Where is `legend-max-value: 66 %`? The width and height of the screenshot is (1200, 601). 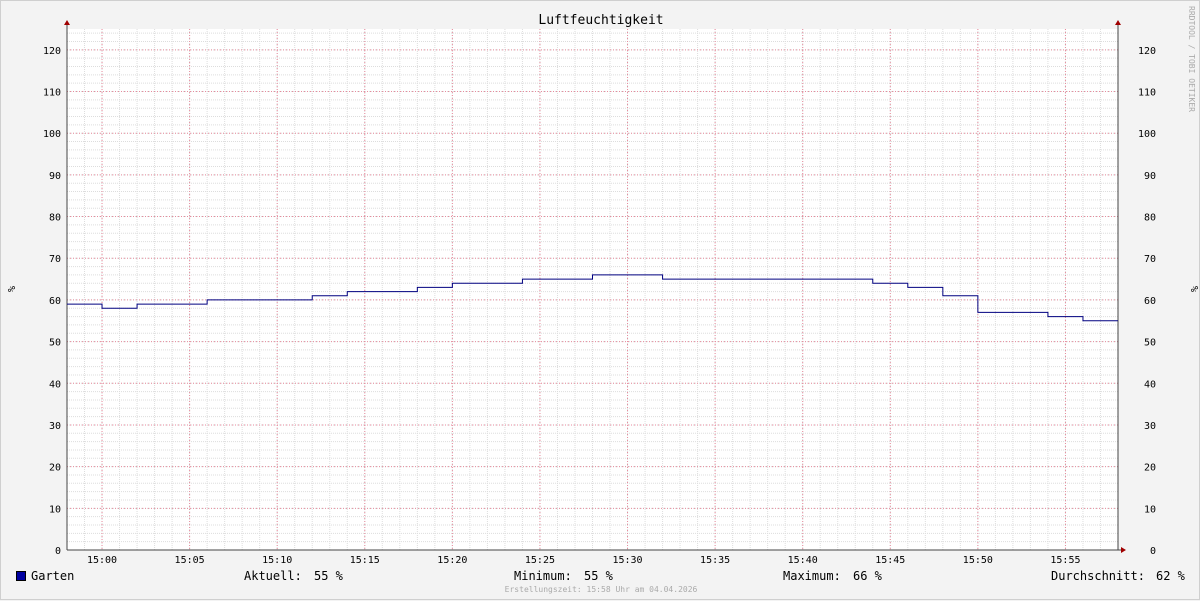
legend-max-value: 66 % is located at coordinates (867, 576).